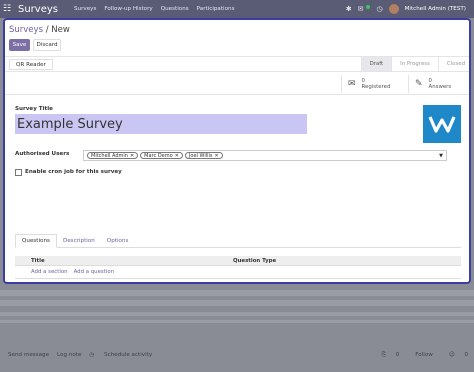 The height and width of the screenshot is (372, 474). I want to click on user-tag: Marc Demo ✕, so click(161, 155).